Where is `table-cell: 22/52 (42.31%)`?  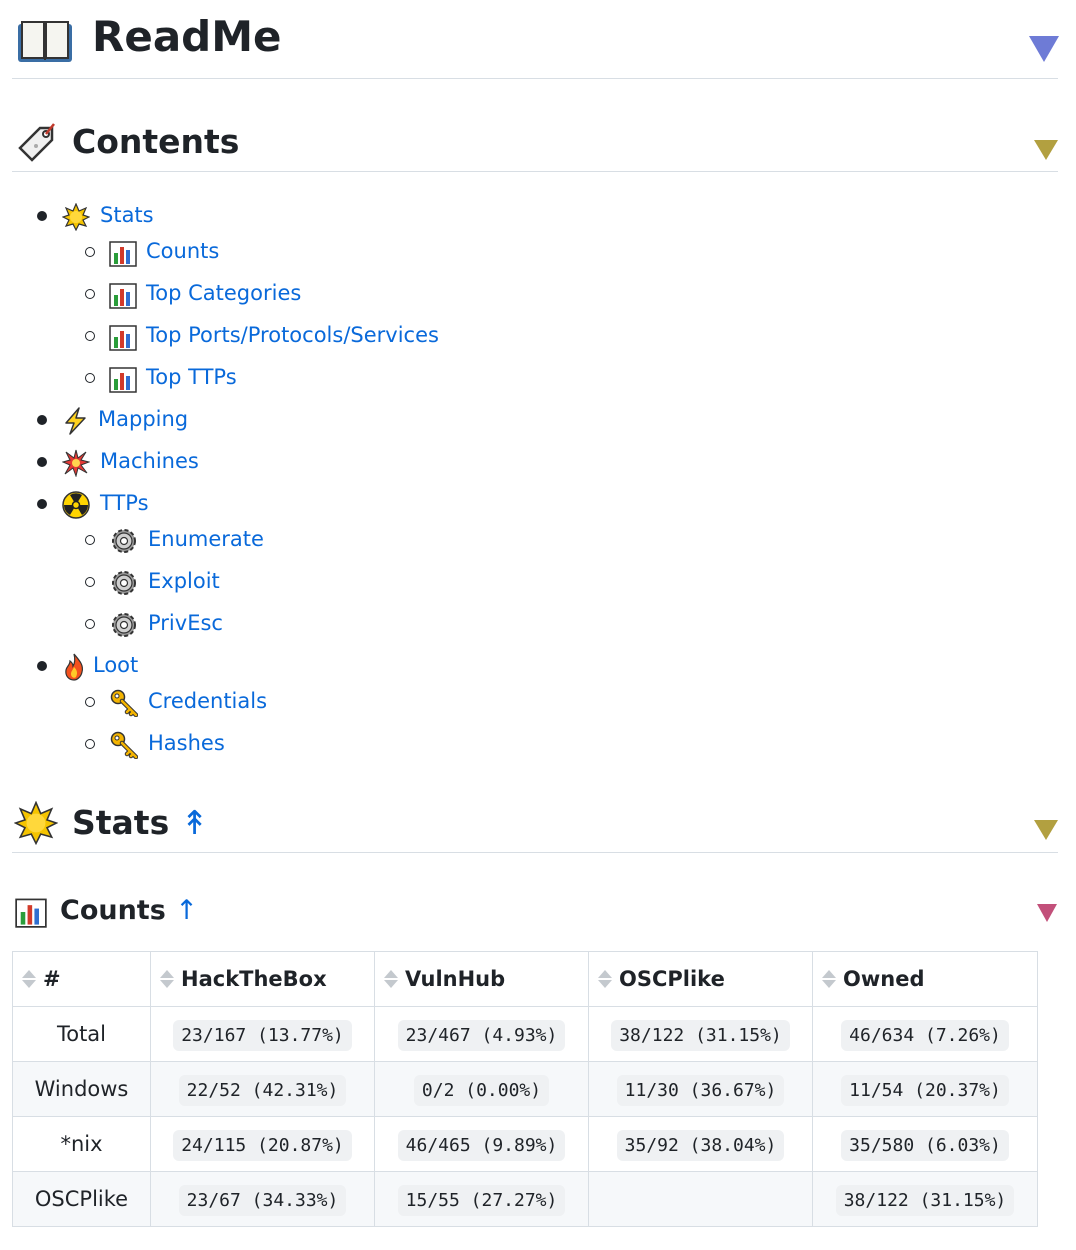
table-cell: 22/52 (42.31%) is located at coordinates (262, 1089).